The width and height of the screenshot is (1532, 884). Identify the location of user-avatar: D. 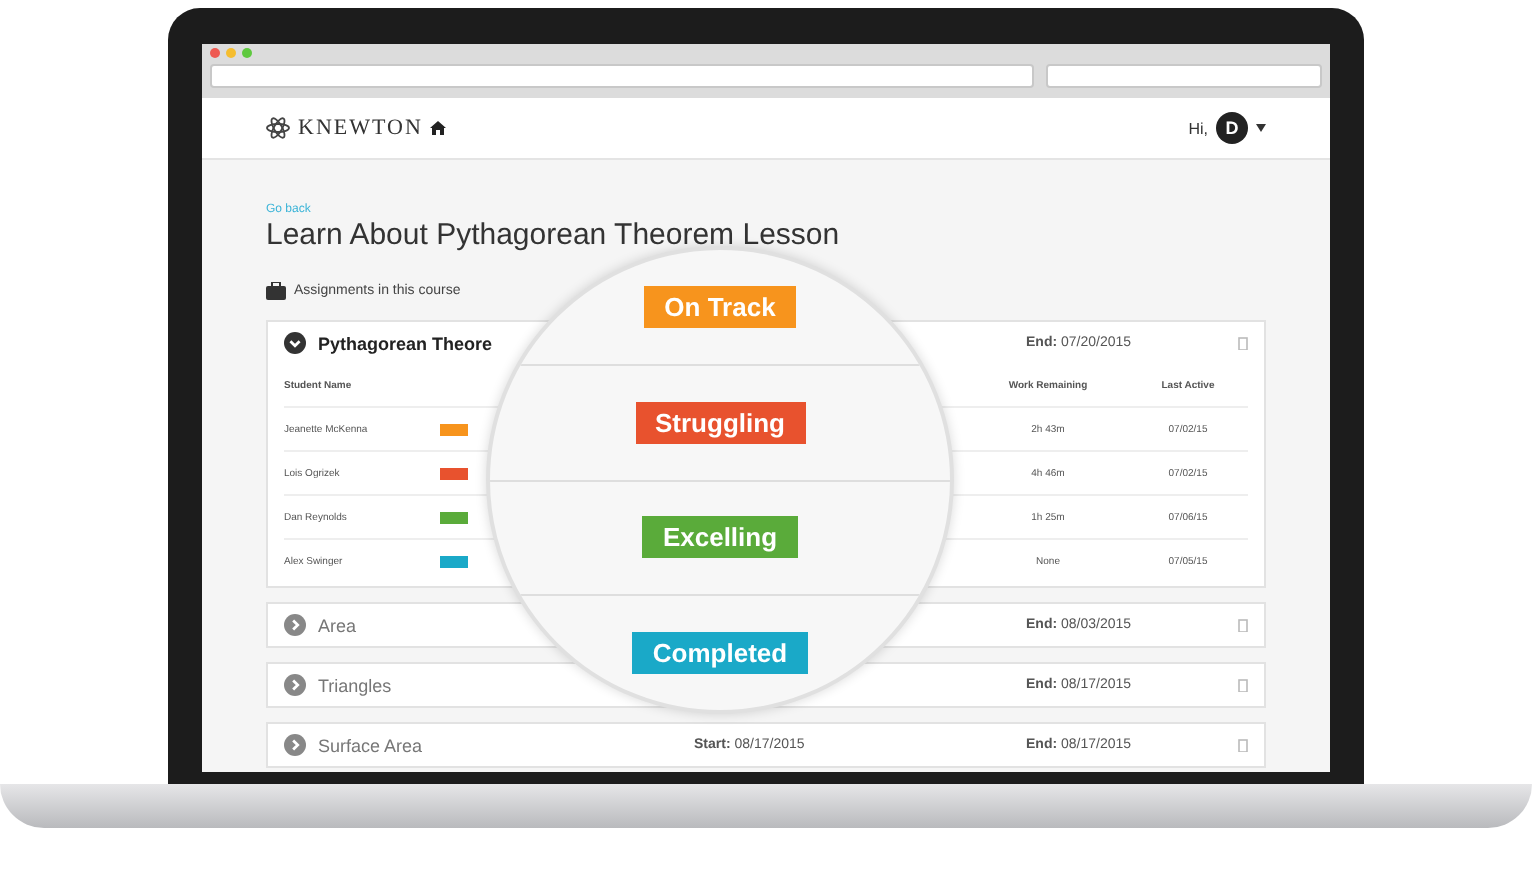
(1232, 128).